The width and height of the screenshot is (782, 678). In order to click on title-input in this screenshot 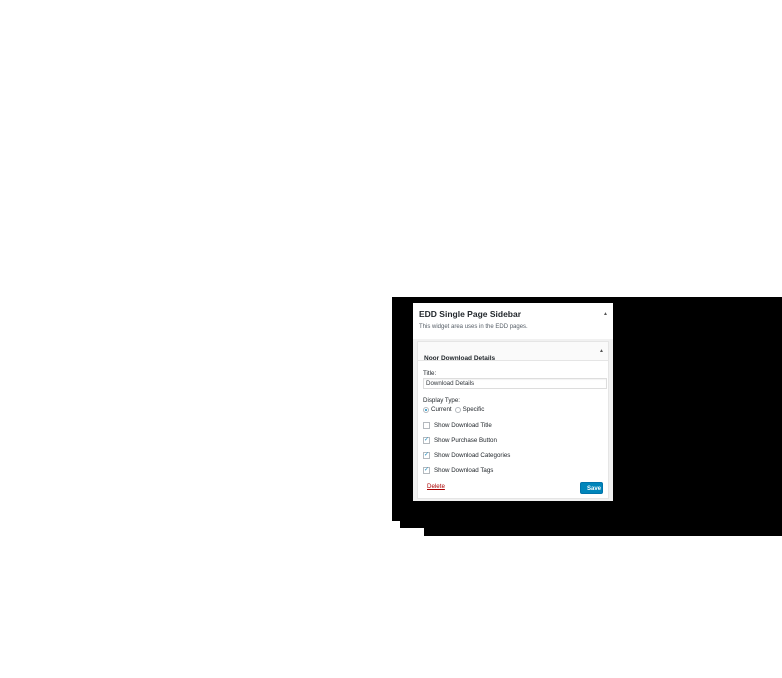, I will do `click(515, 383)`.